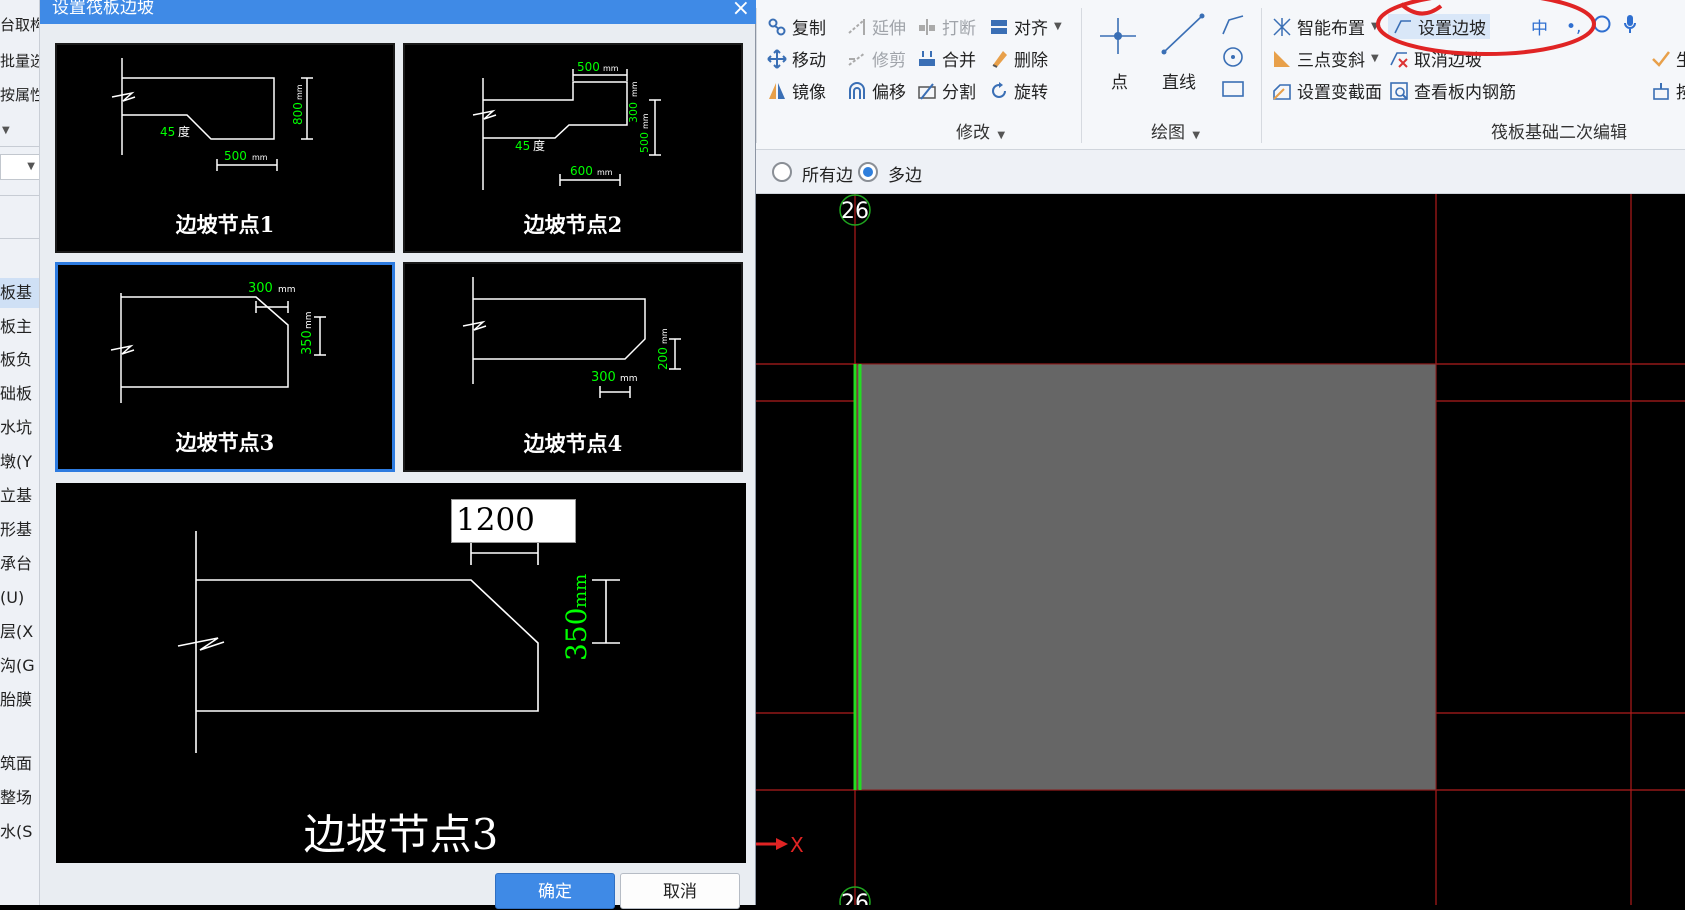 The width and height of the screenshot is (1685, 910). Describe the element at coordinates (1630, 26) in the screenshot. I see `microphone-icon` at that location.